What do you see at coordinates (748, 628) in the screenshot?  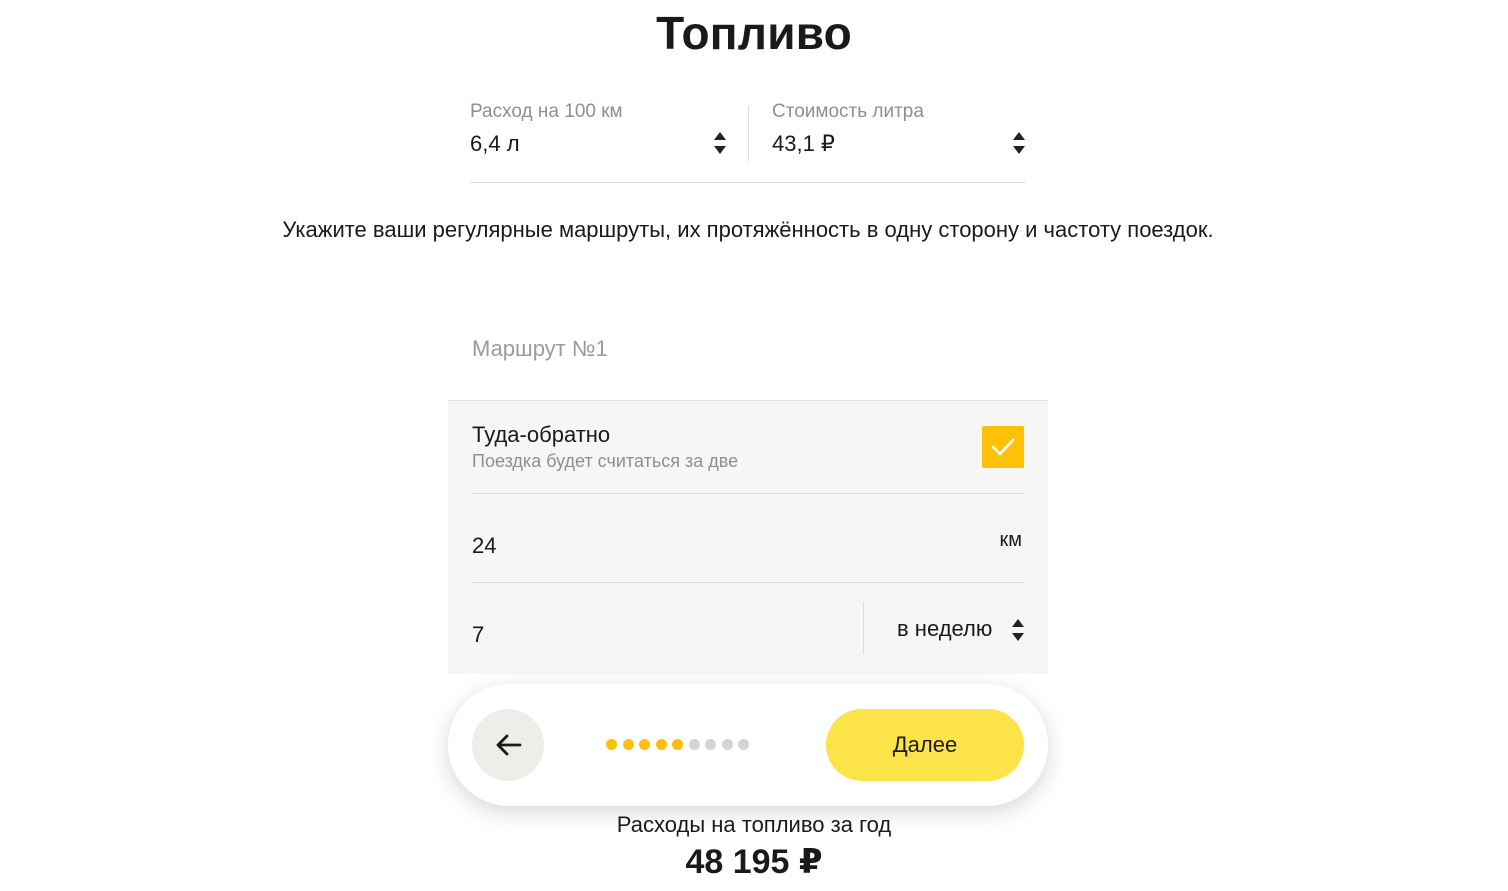 I see `frequency-row: 7 в неделю` at bounding box center [748, 628].